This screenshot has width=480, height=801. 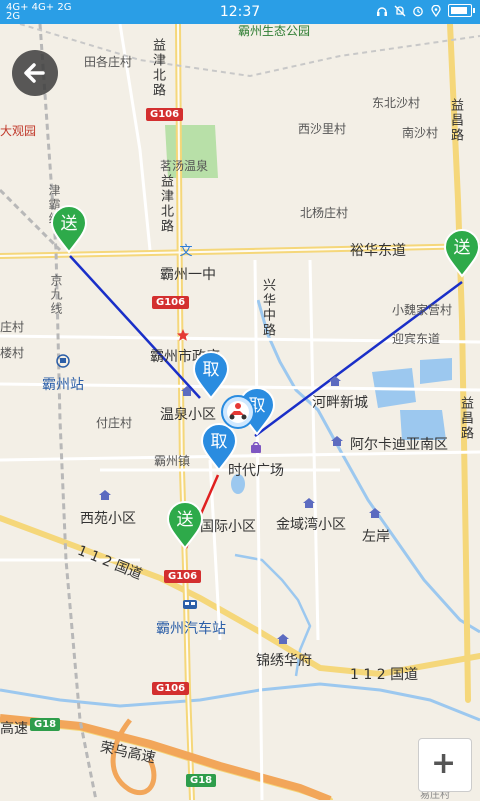 I want to click on status-icons, so click(x=425, y=10).